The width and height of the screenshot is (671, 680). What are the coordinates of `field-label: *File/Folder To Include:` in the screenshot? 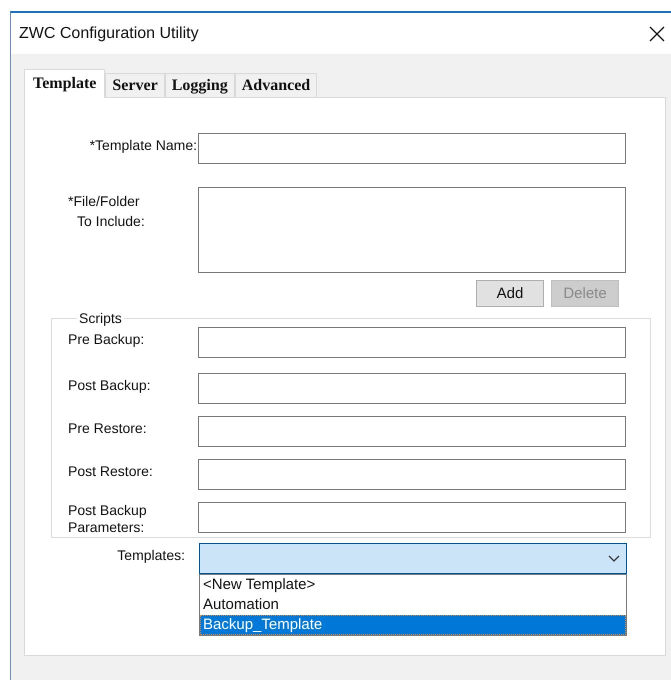 It's located at (106, 211).